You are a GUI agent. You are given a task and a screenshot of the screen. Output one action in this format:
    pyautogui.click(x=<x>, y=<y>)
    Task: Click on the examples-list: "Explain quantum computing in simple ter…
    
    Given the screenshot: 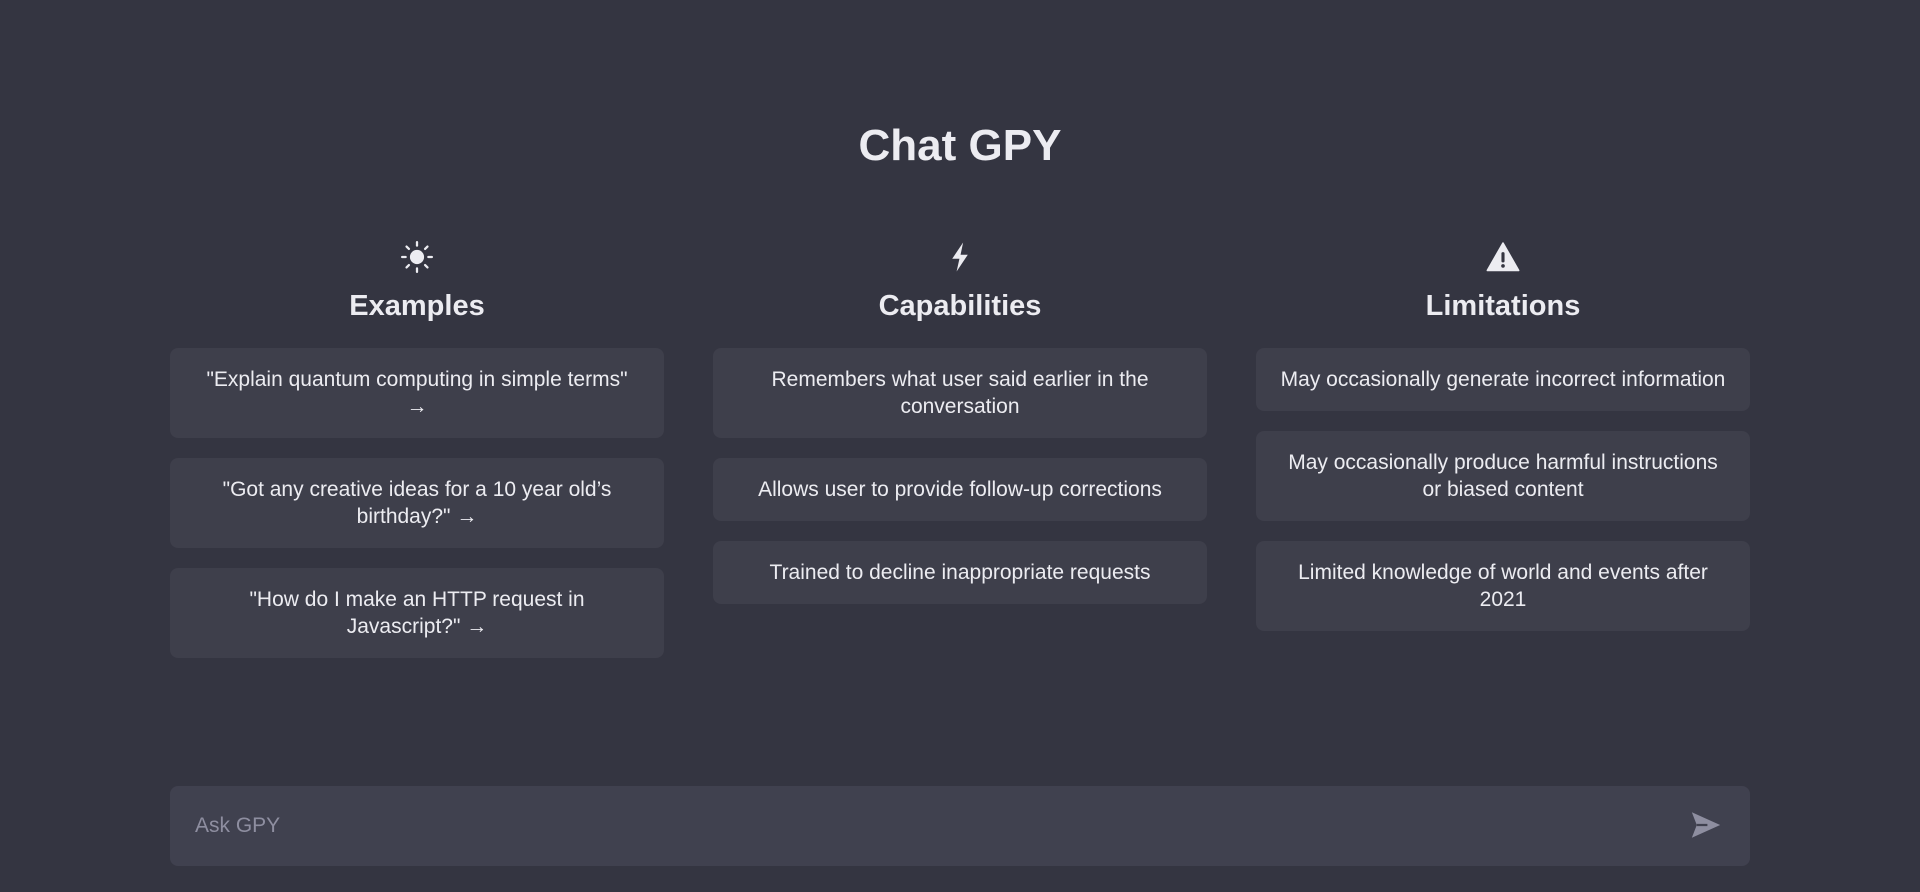 What is the action you would take?
    pyautogui.click(x=417, y=503)
    